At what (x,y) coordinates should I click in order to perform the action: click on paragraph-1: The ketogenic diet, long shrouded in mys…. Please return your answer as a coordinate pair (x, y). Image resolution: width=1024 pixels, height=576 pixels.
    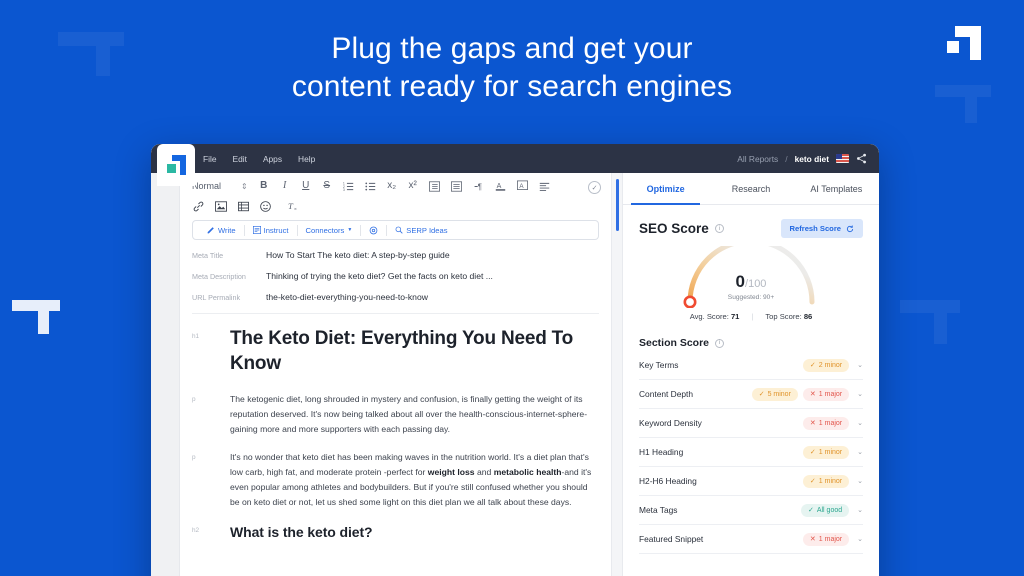
    Looking at the image, I should click on (409, 414).